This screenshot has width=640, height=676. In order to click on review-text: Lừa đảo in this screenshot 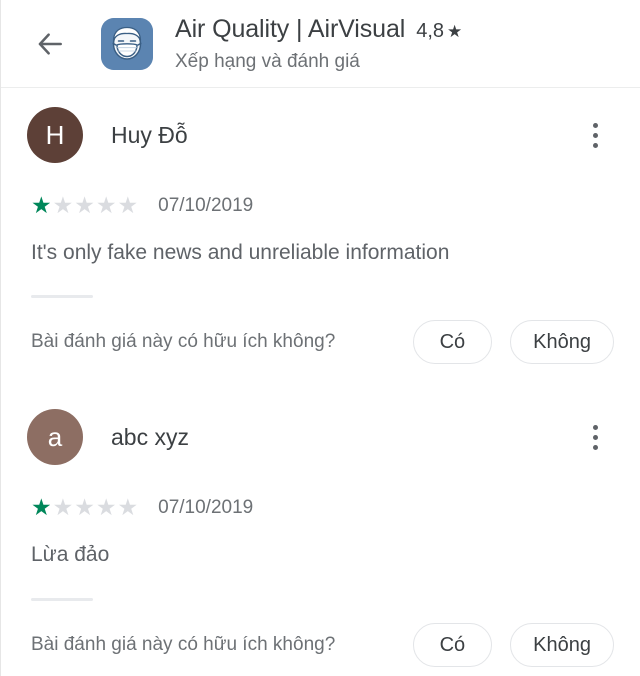, I will do `click(70, 555)`.